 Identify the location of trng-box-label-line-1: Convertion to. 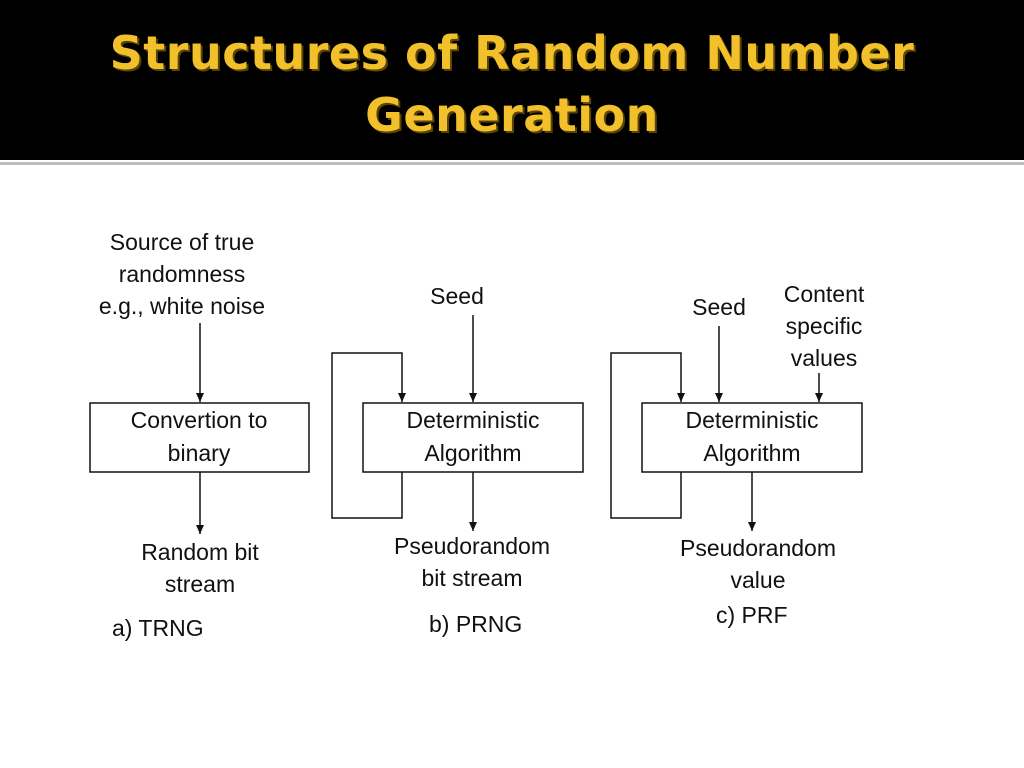
(199, 420).